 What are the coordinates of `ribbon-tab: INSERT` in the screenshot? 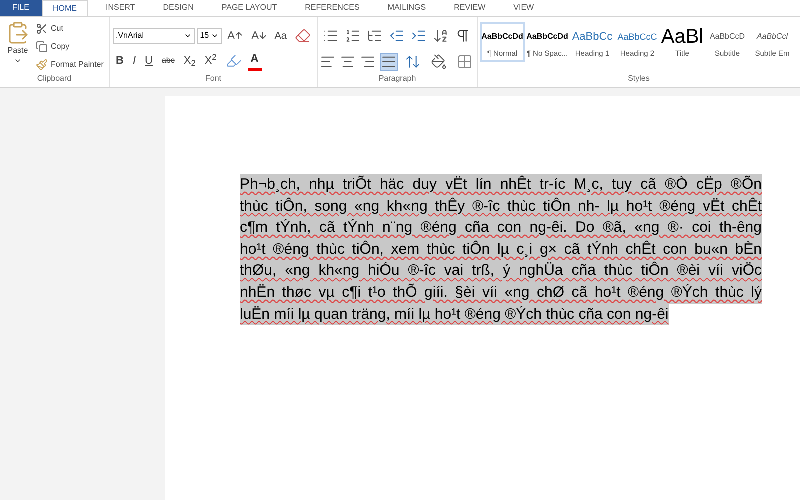 It's located at (121, 8).